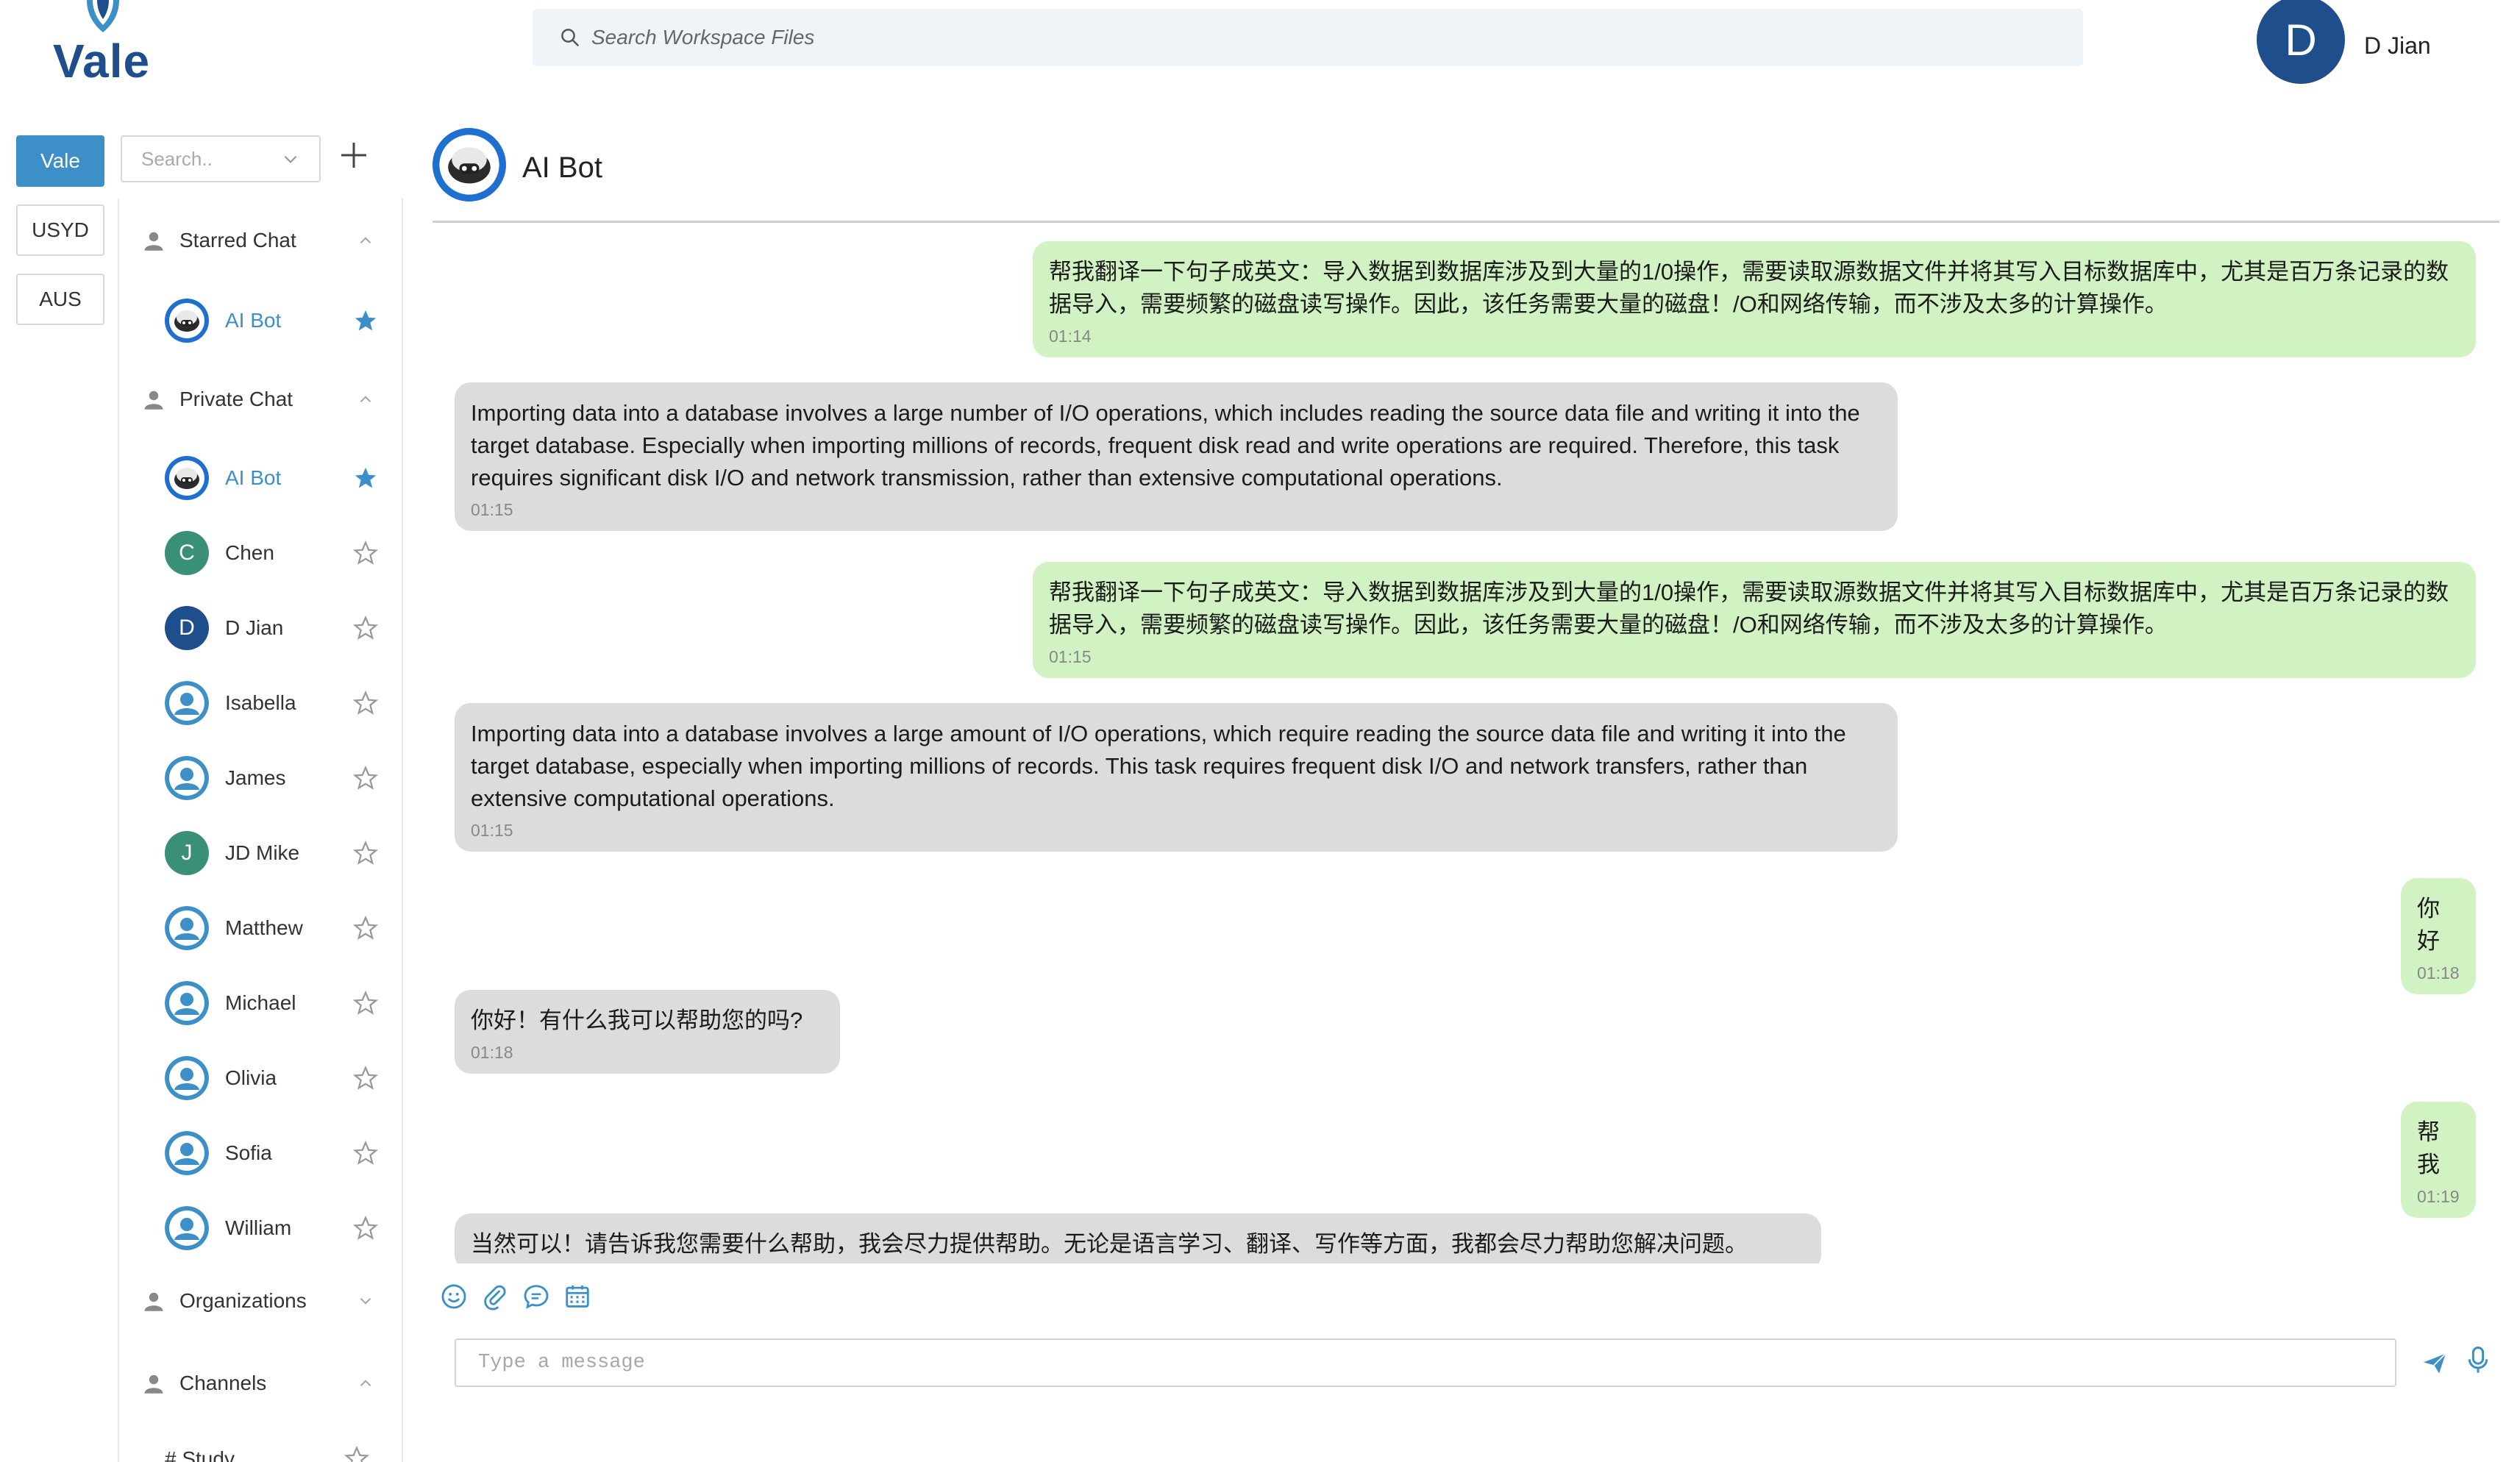  Describe the element at coordinates (536, 1297) in the screenshot. I see `chat-bubble-icon` at that location.